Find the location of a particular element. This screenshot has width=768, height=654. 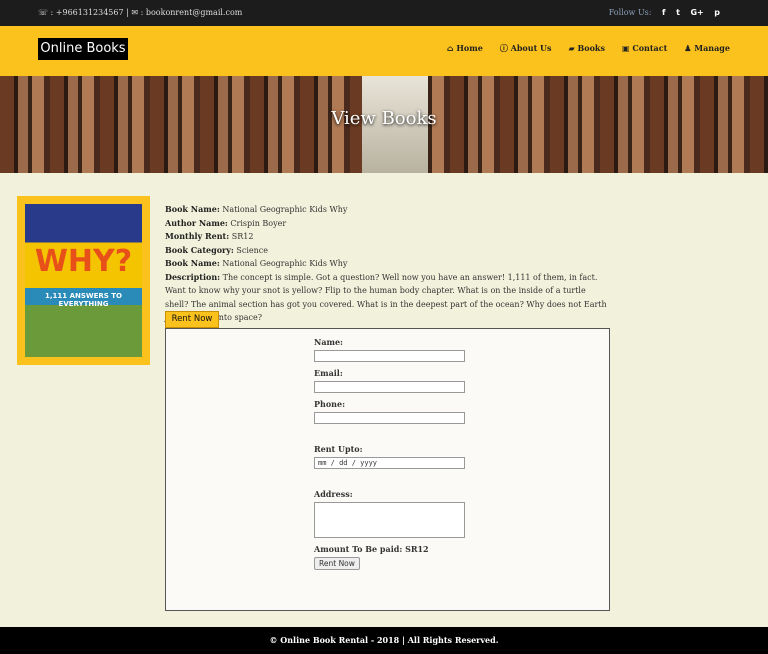

nav-label: Books is located at coordinates (591, 48).